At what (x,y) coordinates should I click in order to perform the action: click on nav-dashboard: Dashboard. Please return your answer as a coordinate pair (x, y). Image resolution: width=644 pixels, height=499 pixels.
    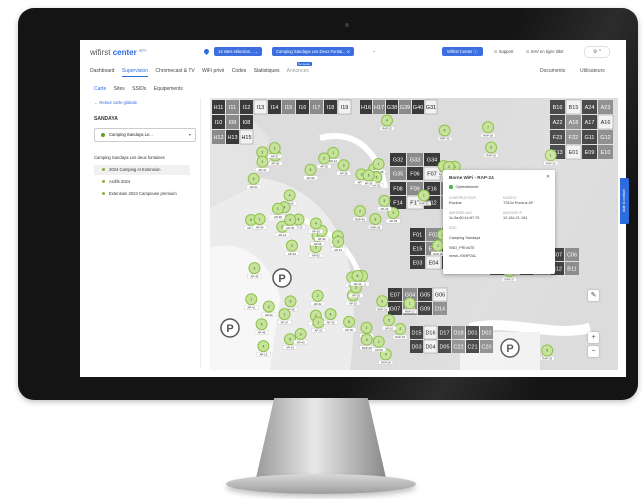
    Looking at the image, I should click on (102, 71).